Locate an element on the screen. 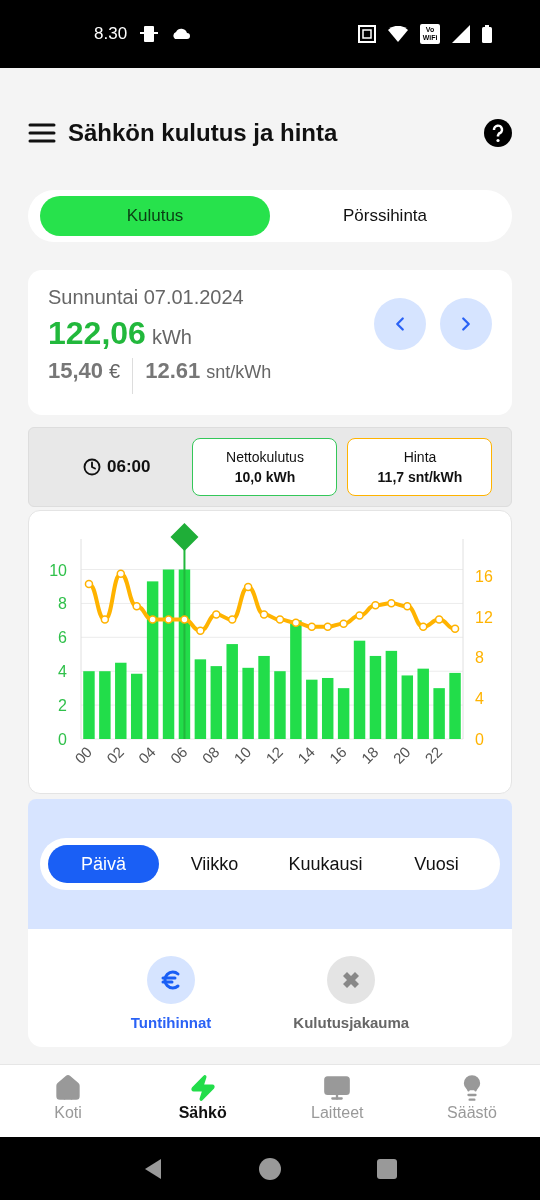 The width and height of the screenshot is (540, 1200). card-label: Hinta is located at coordinates (420, 457).